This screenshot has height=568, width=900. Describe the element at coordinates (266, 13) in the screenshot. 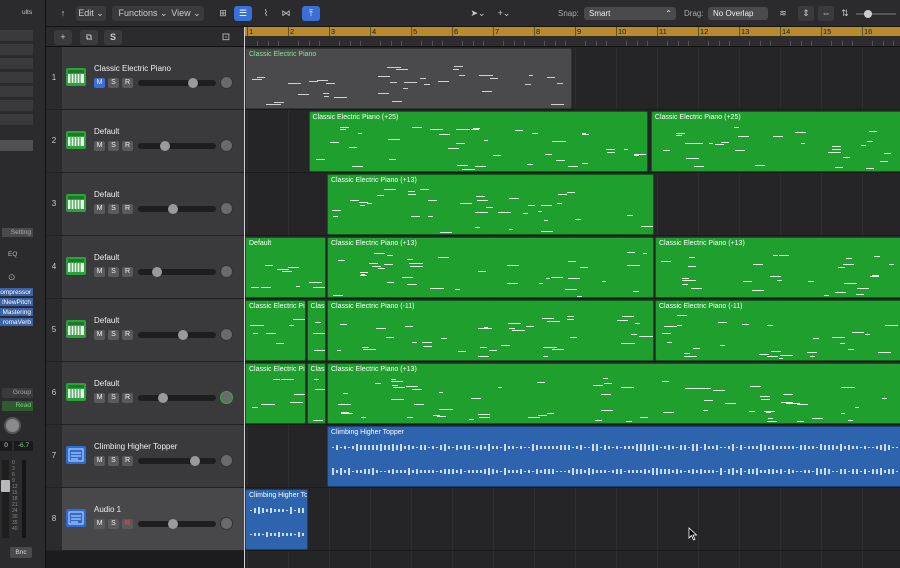

I see `automation-icon: ⌇` at that location.